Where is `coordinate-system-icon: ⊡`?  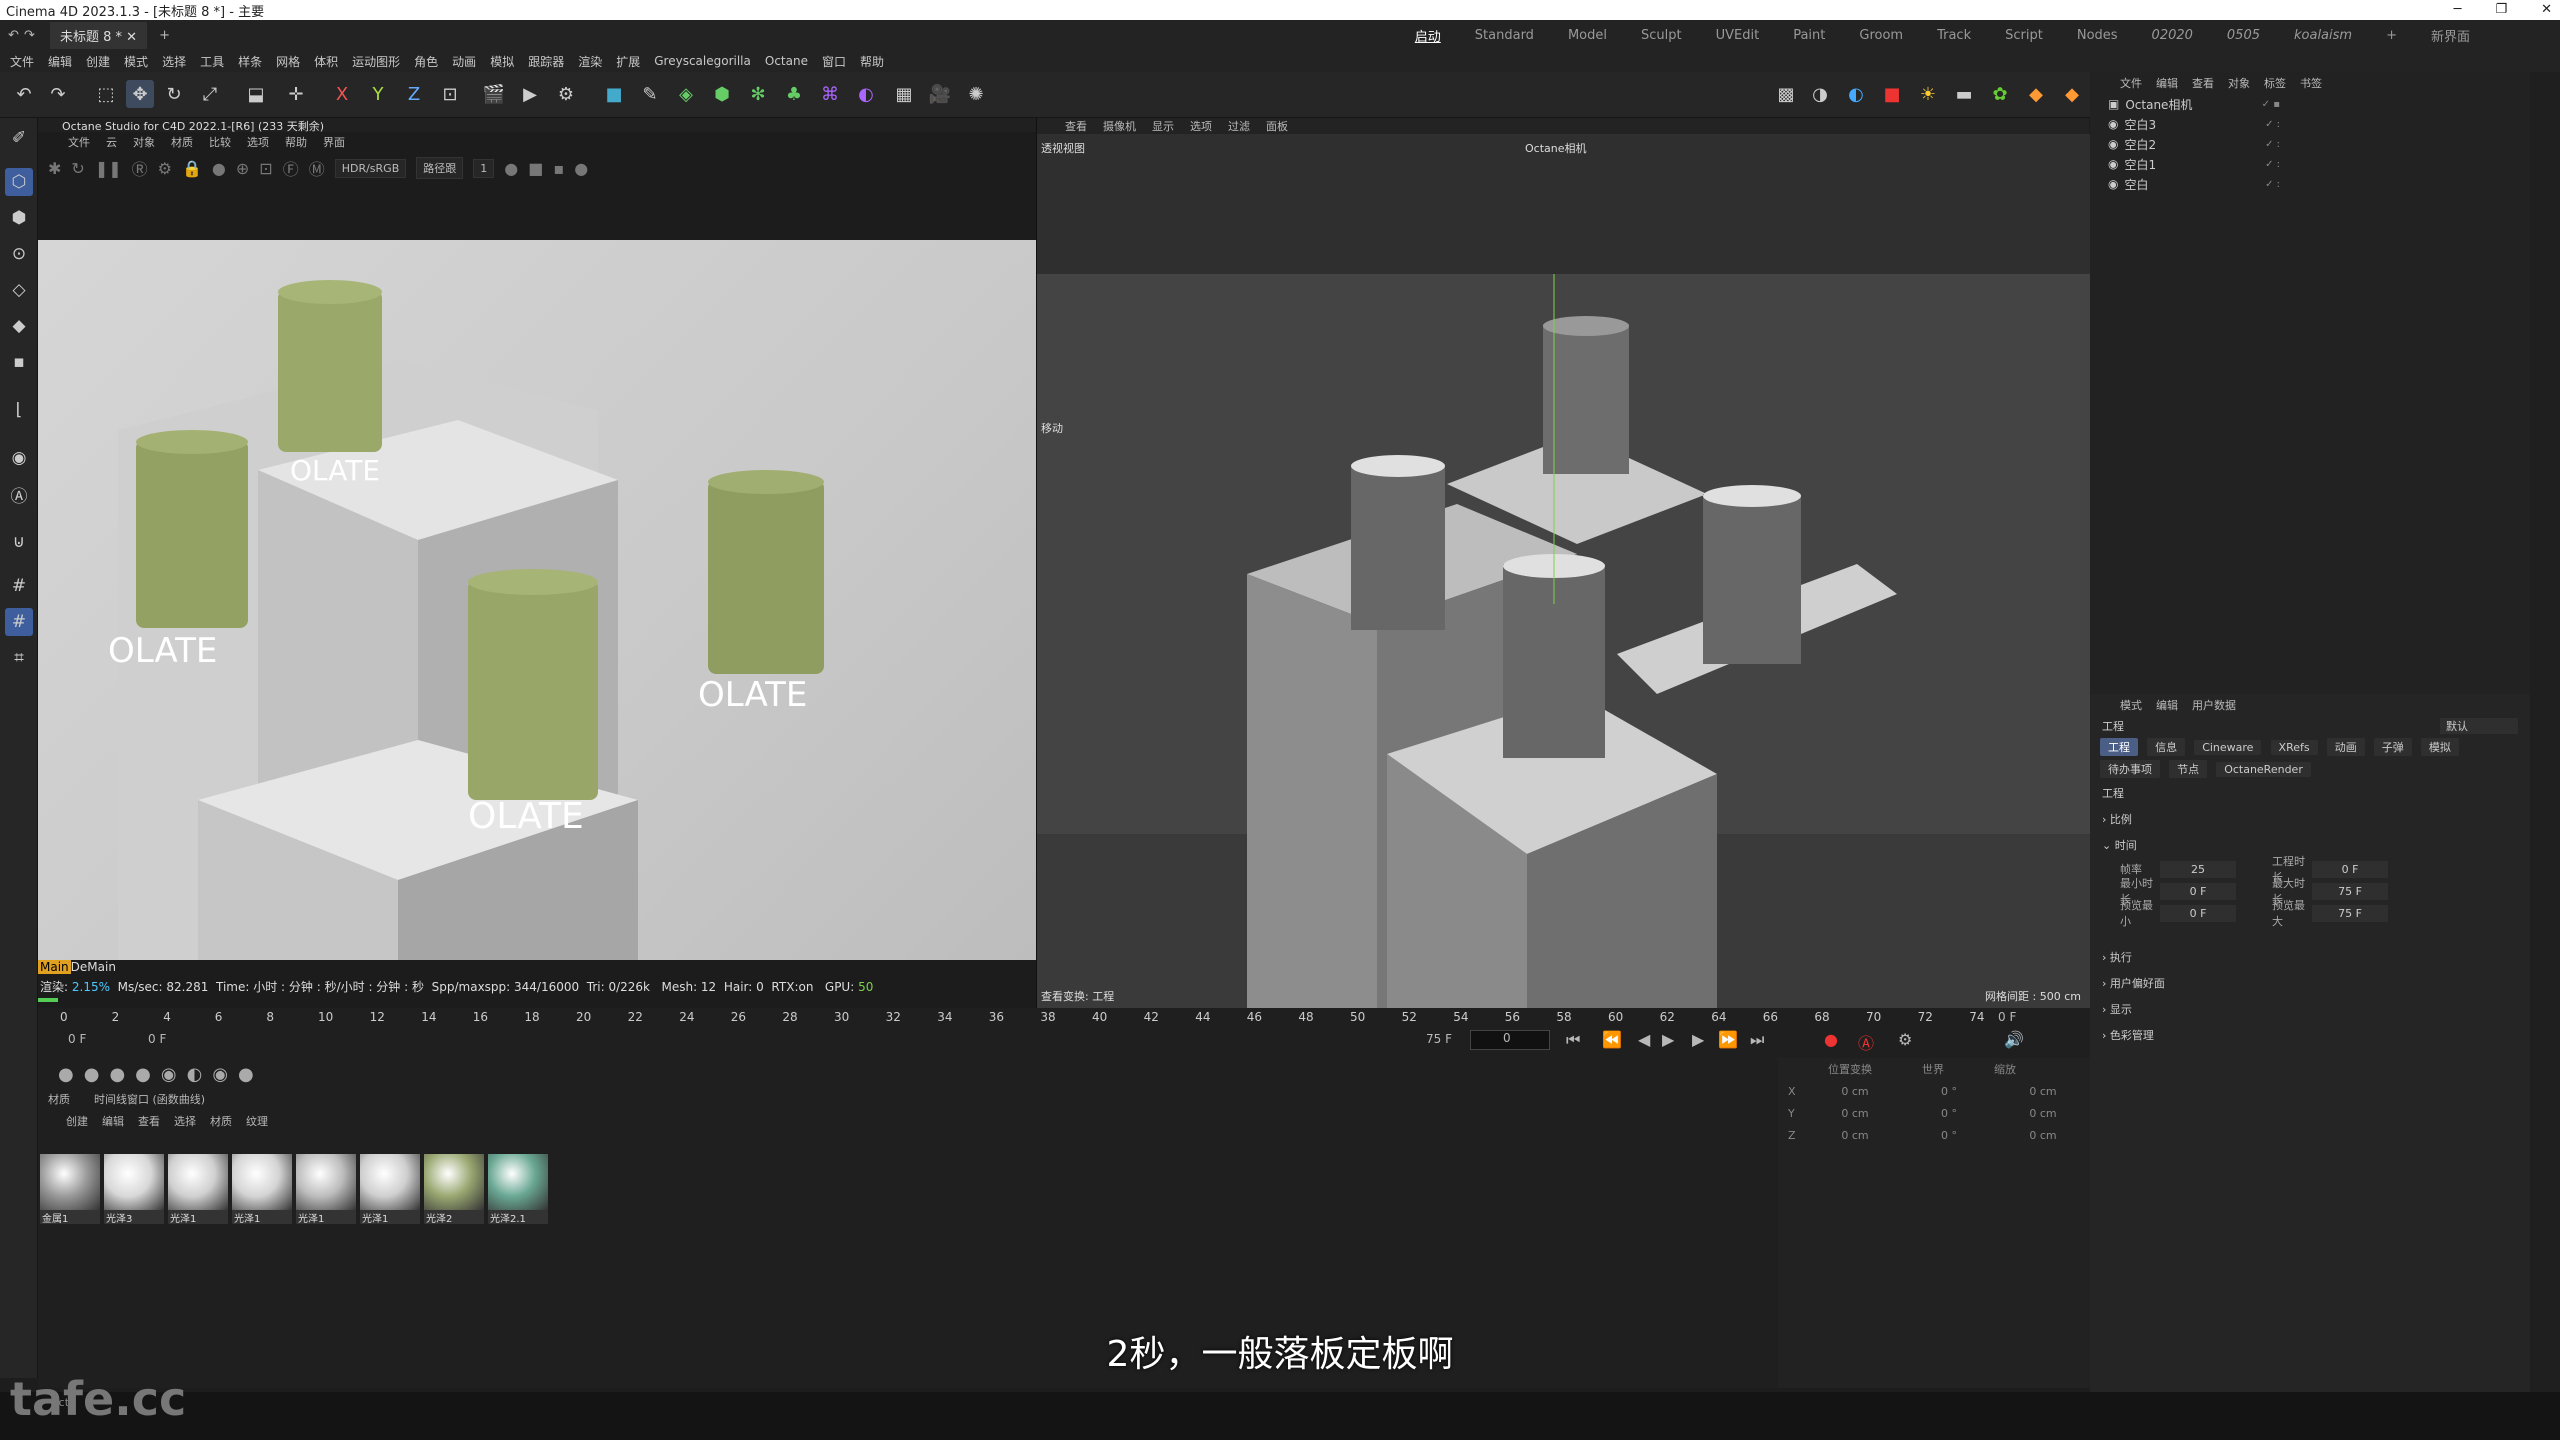
coordinate-system-icon: ⊡ is located at coordinates (450, 94).